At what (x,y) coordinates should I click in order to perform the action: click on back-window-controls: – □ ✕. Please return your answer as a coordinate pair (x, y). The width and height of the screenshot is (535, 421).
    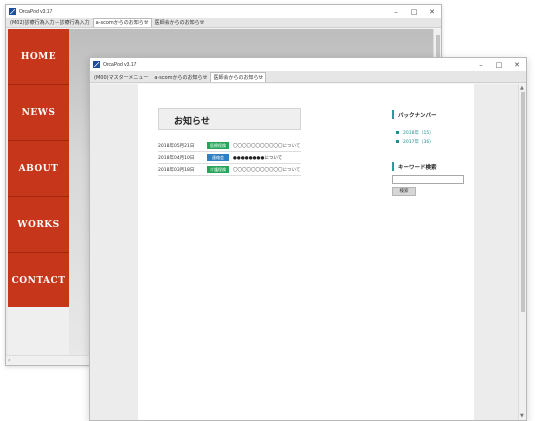
    Looking at the image, I should click on (414, 11).